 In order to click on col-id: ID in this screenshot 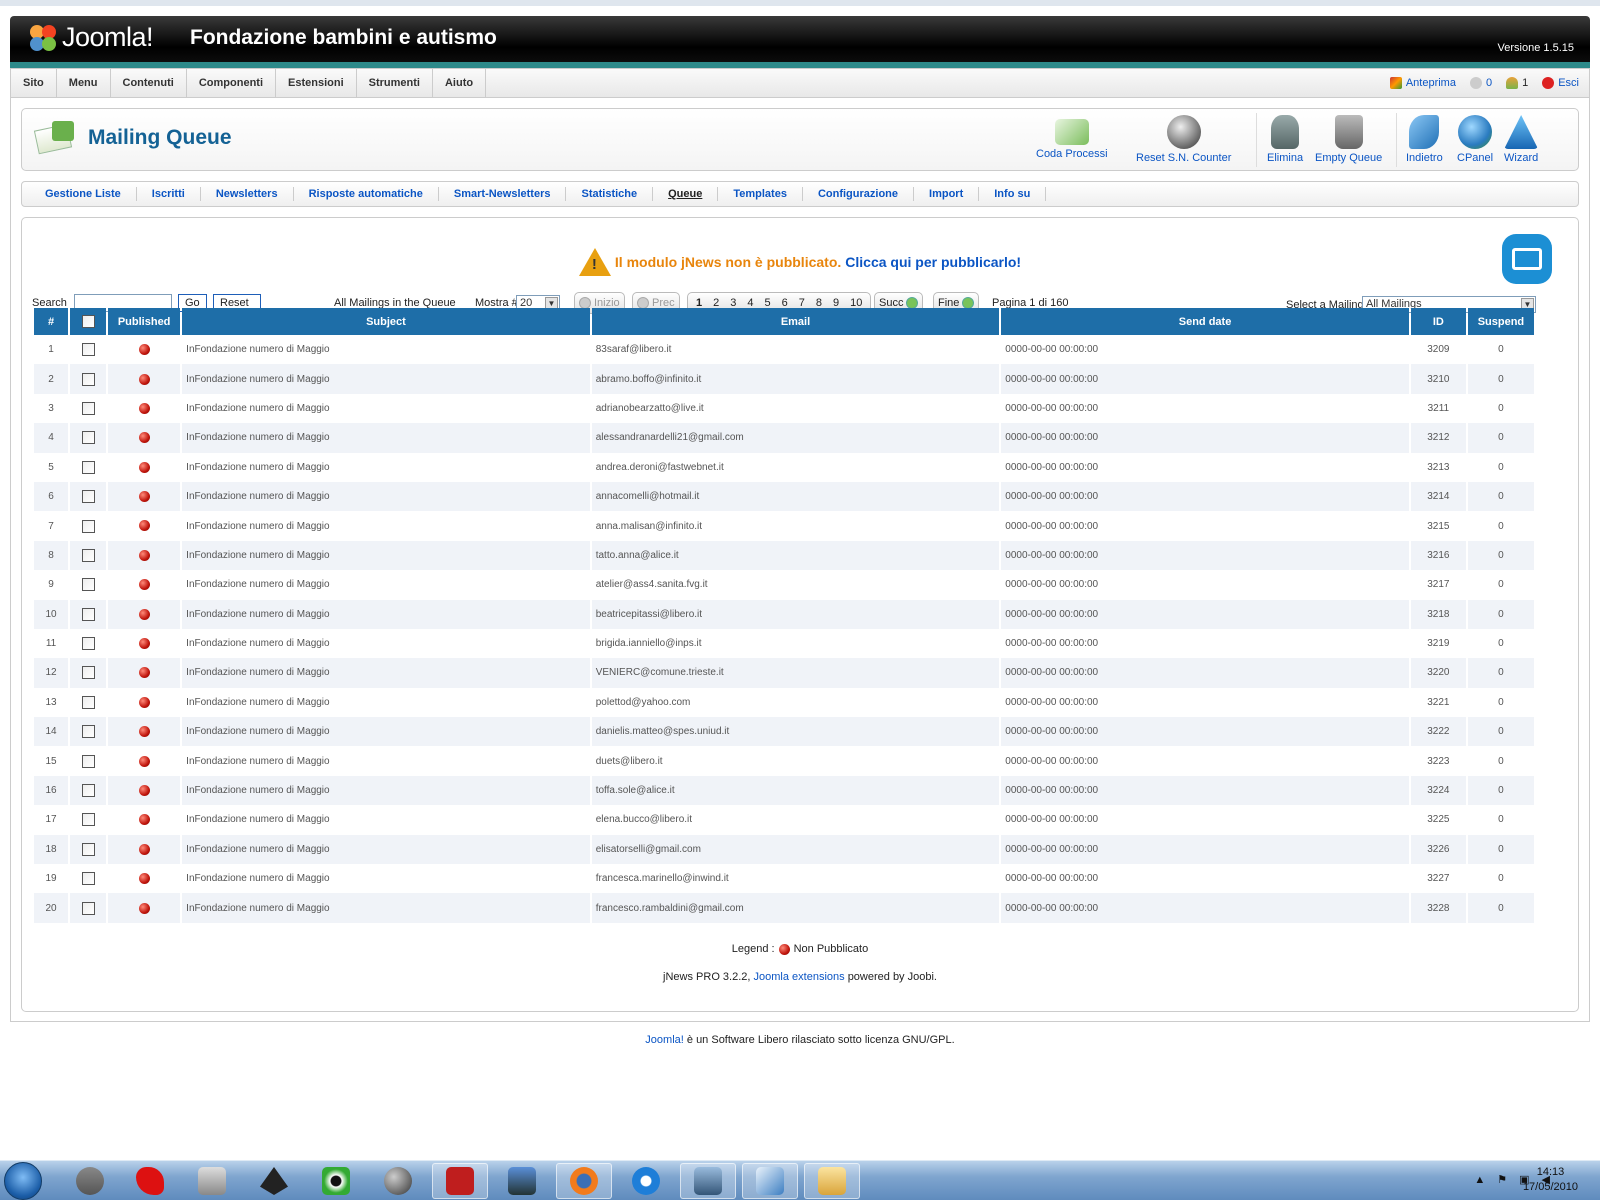, I will do `click(1438, 321)`.